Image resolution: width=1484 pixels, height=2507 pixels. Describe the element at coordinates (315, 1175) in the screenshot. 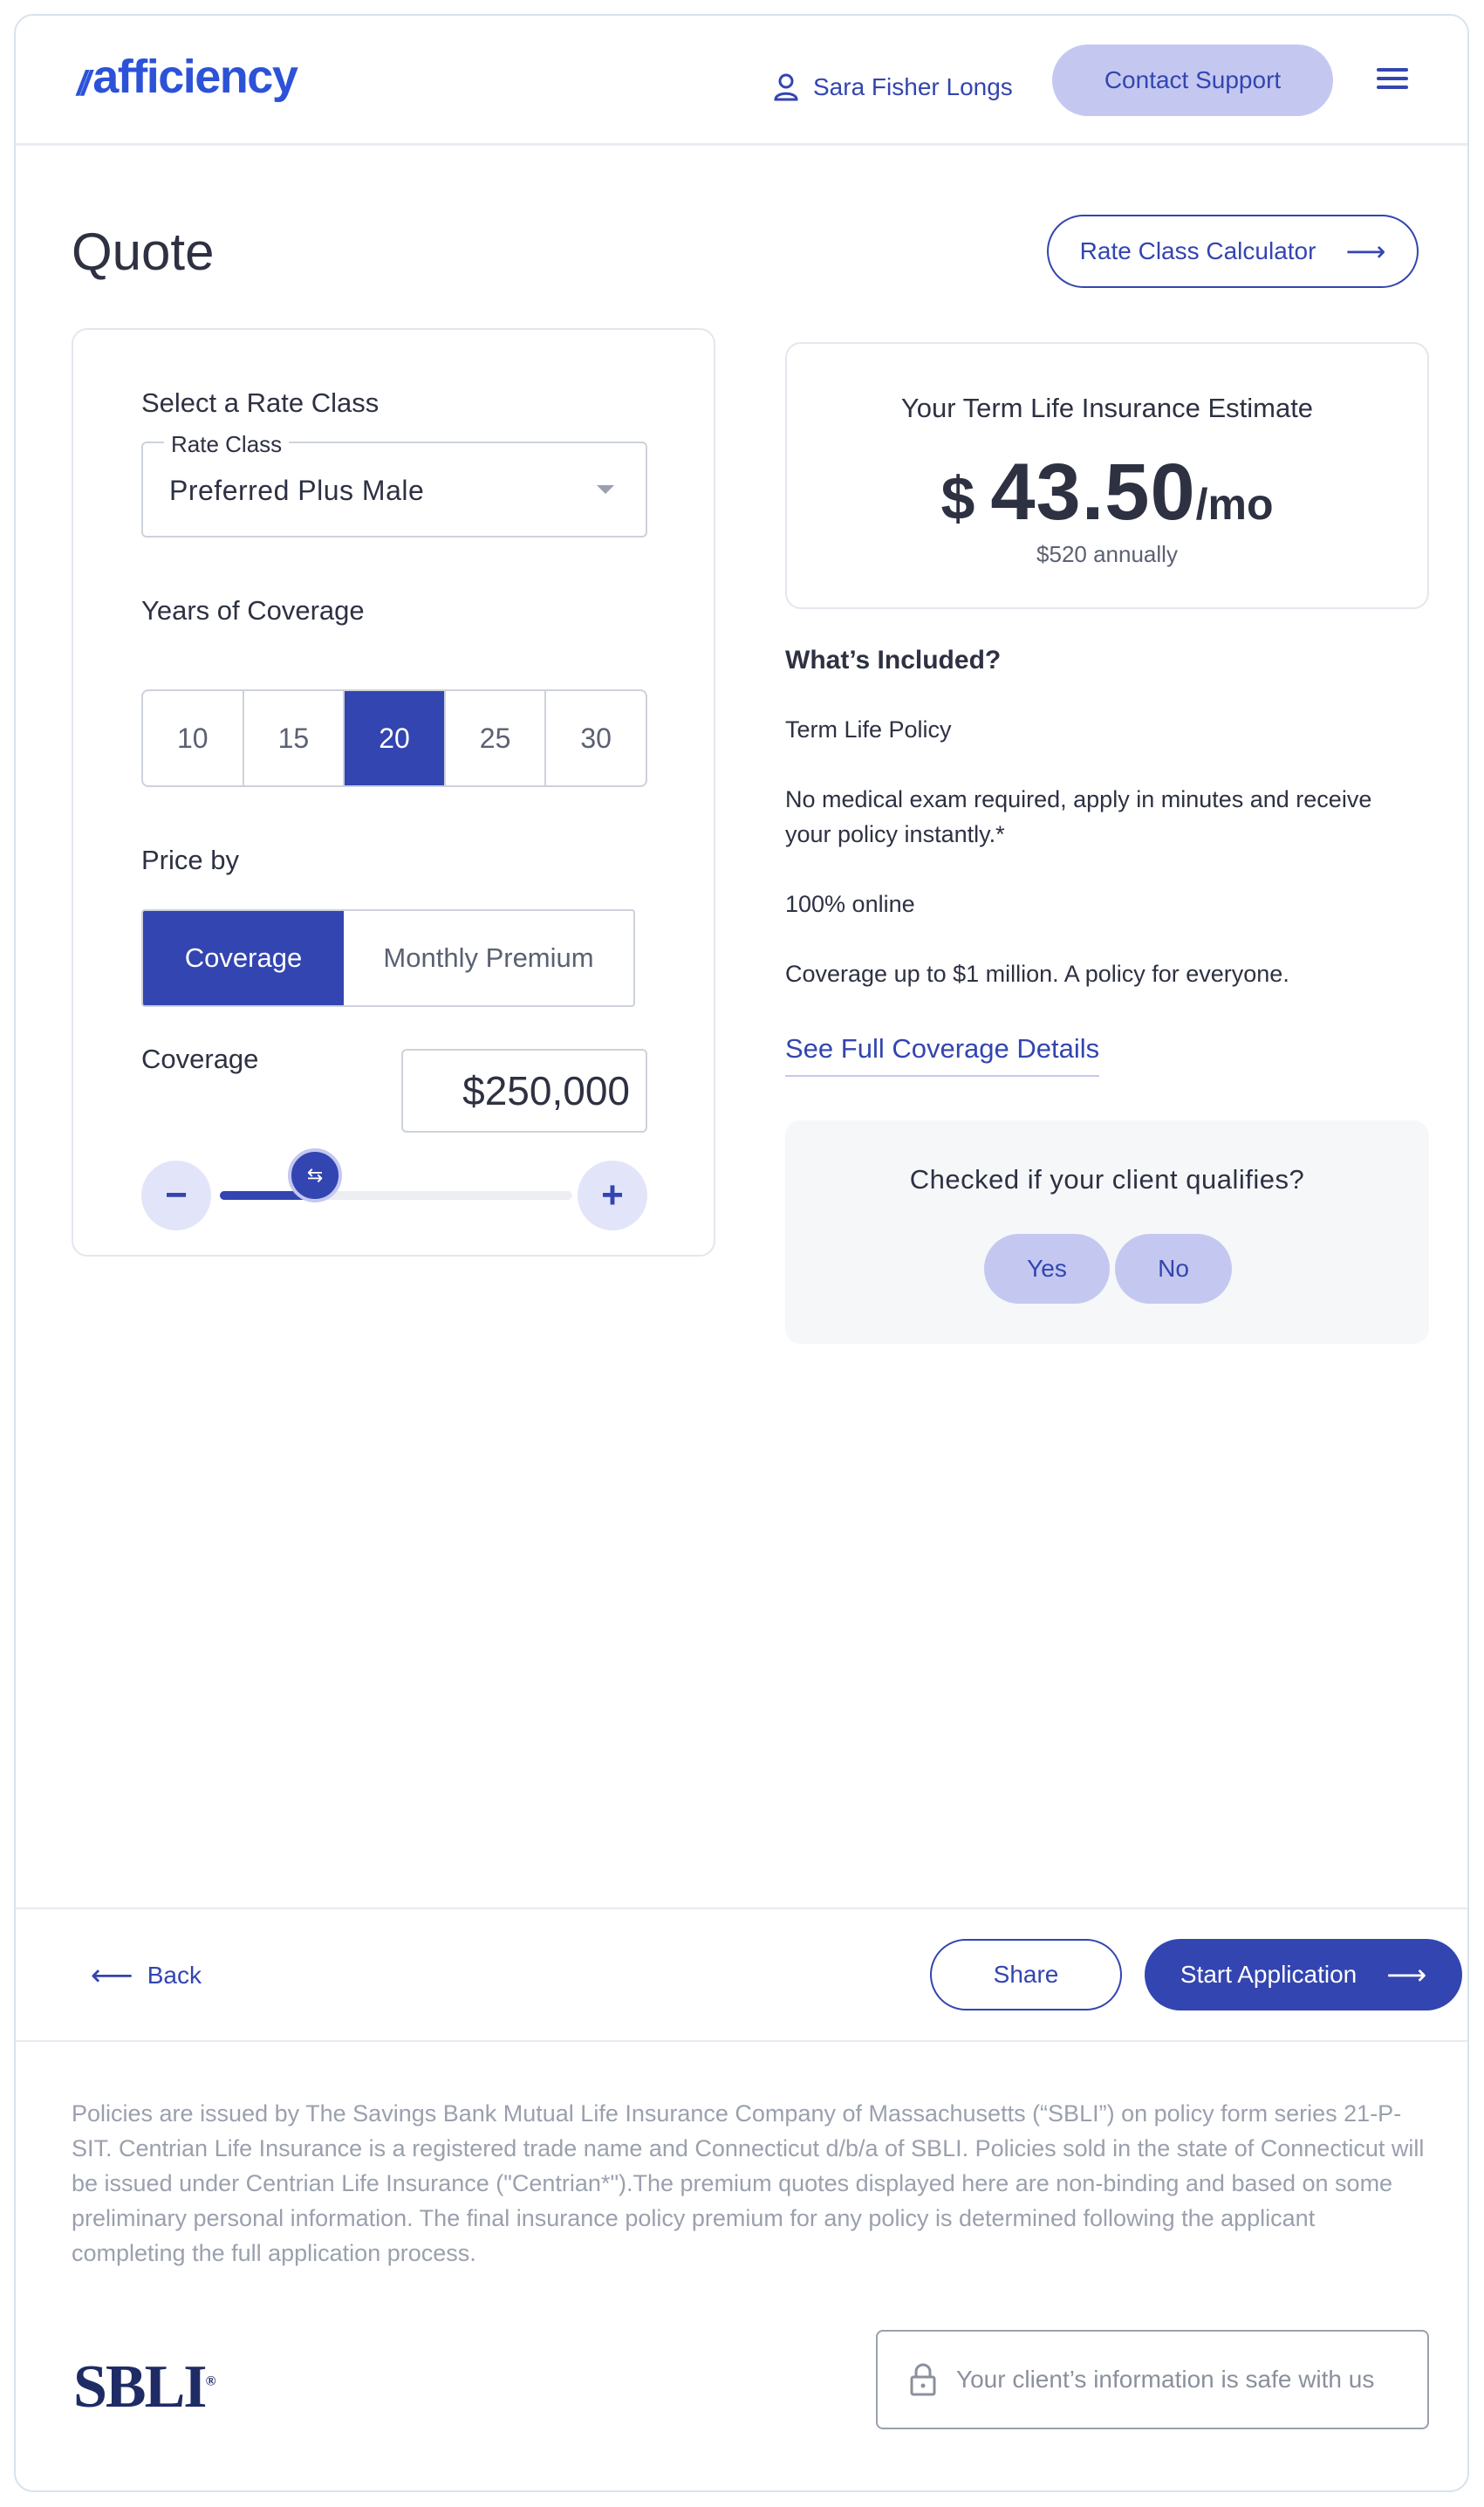

I see `coverage-slider-handle: ⇆` at that location.